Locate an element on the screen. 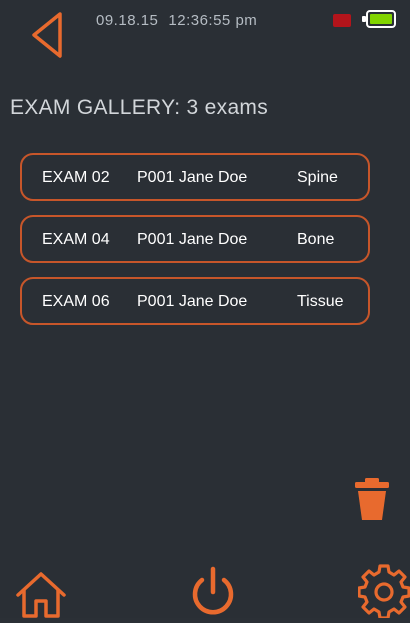  back-button is located at coordinates (48, 35).